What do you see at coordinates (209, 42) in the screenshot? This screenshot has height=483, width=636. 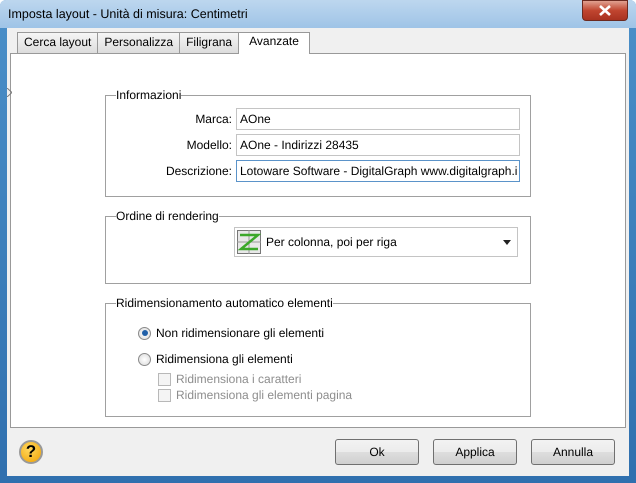 I see `tab: Filigrana` at bounding box center [209, 42].